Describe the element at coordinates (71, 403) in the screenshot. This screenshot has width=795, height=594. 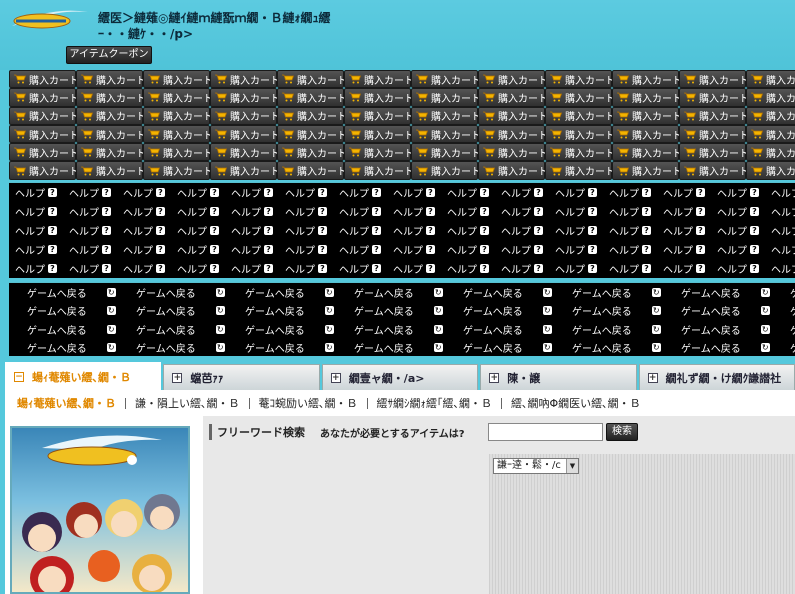
I see `subnav-link: 蝪ｨ菴薙い繧､繝・Ｂ` at that location.